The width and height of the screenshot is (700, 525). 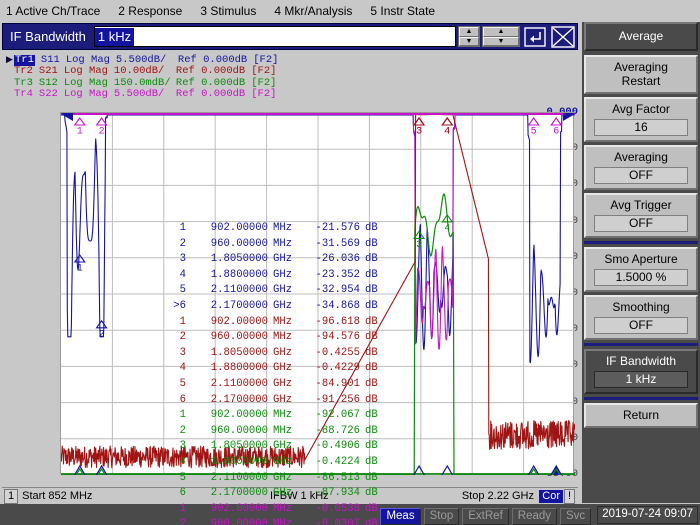 What do you see at coordinates (407, 11) in the screenshot?
I see `menu-item-5: 5 Instr State` at bounding box center [407, 11].